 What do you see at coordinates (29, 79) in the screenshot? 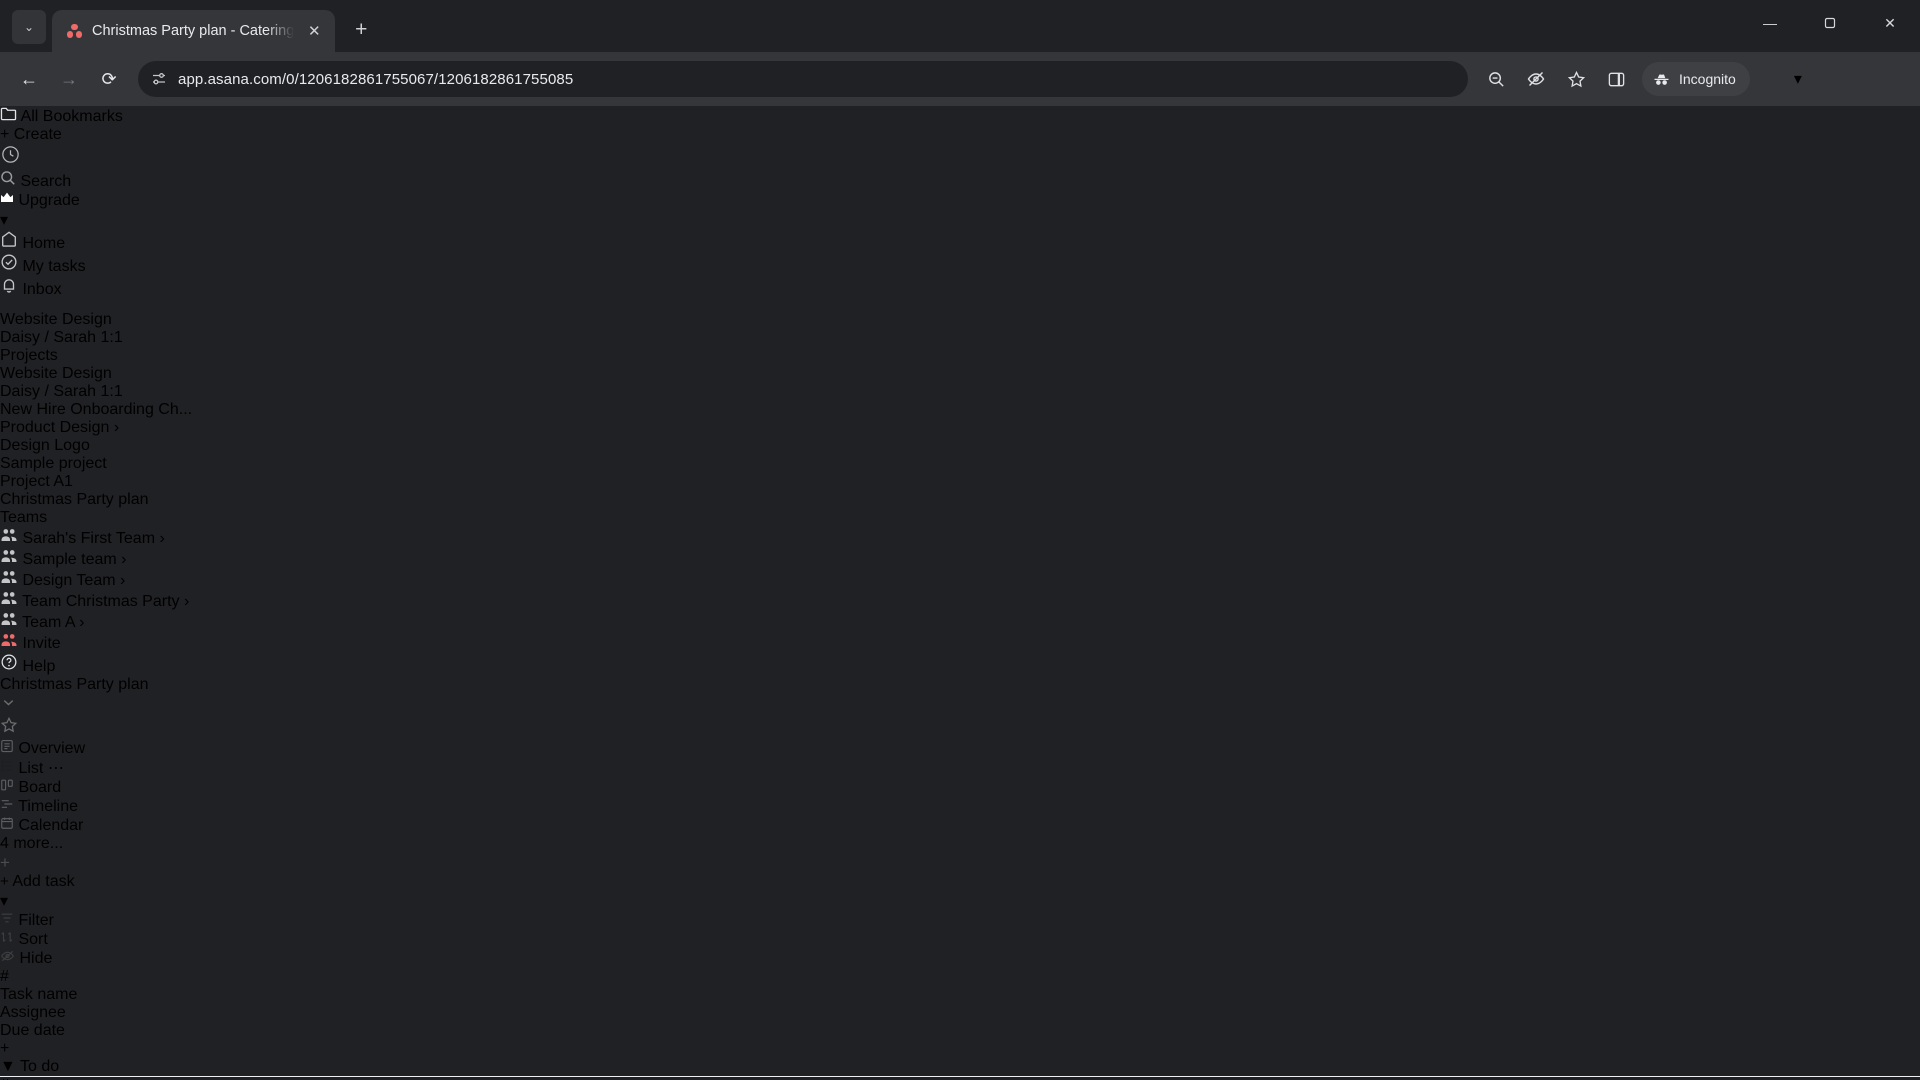
I see `back-icon: ←` at bounding box center [29, 79].